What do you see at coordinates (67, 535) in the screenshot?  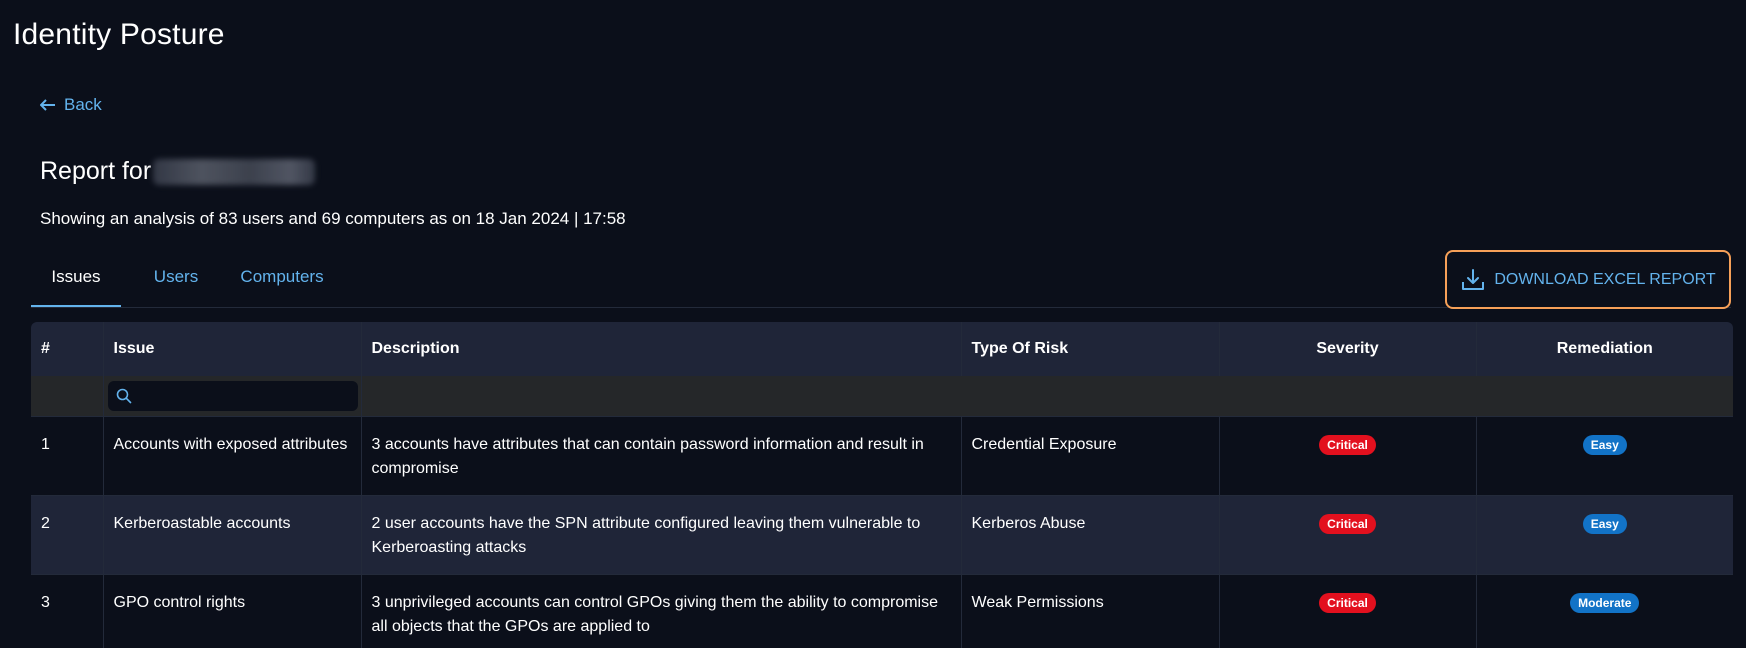 I see `row-index: 2` at bounding box center [67, 535].